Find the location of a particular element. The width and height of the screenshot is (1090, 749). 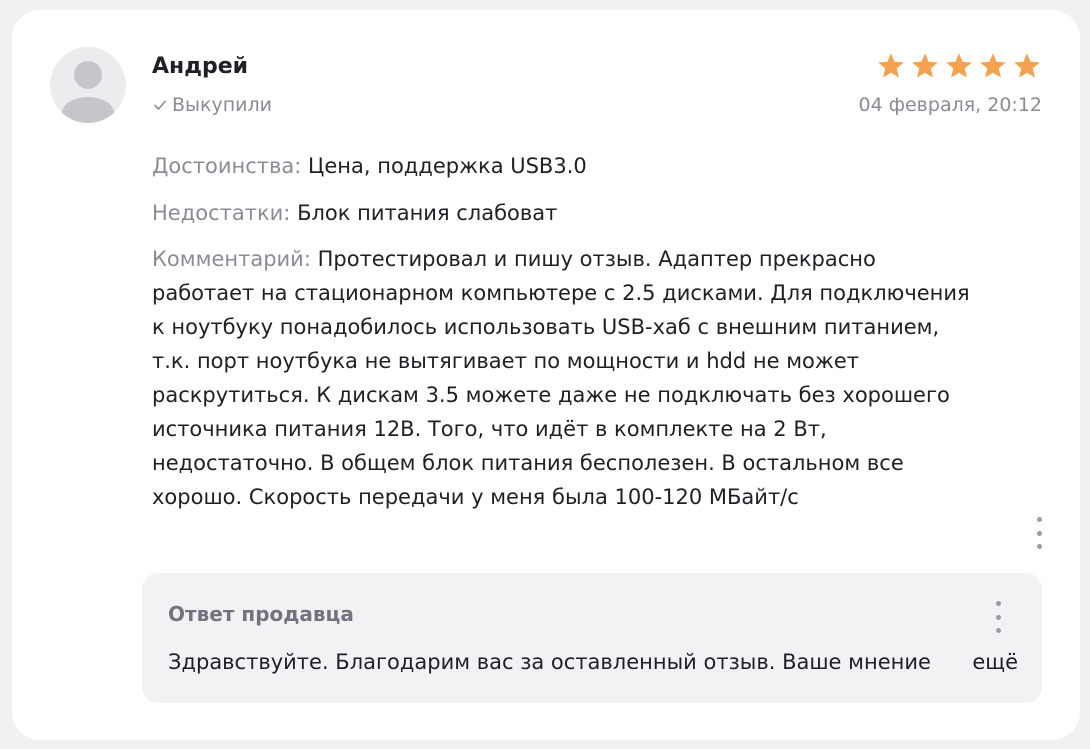

review-pros: Достоинства: Цена, поддержка USB3.0 is located at coordinates (369, 166).